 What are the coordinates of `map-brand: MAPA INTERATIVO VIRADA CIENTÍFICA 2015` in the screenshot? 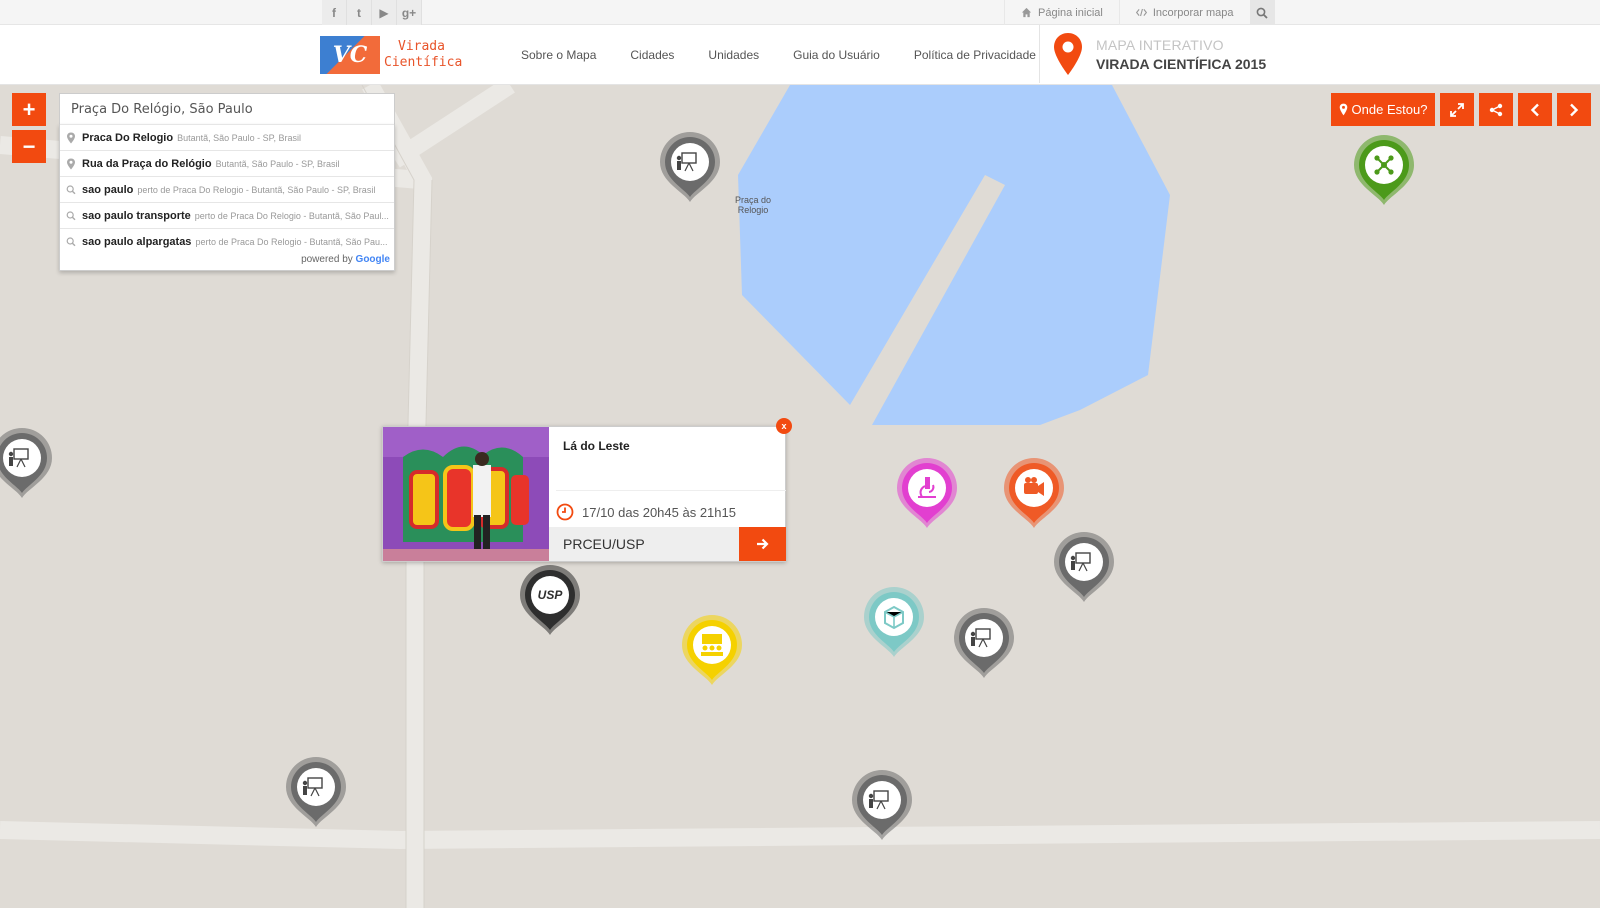 It's located at (1152, 54).